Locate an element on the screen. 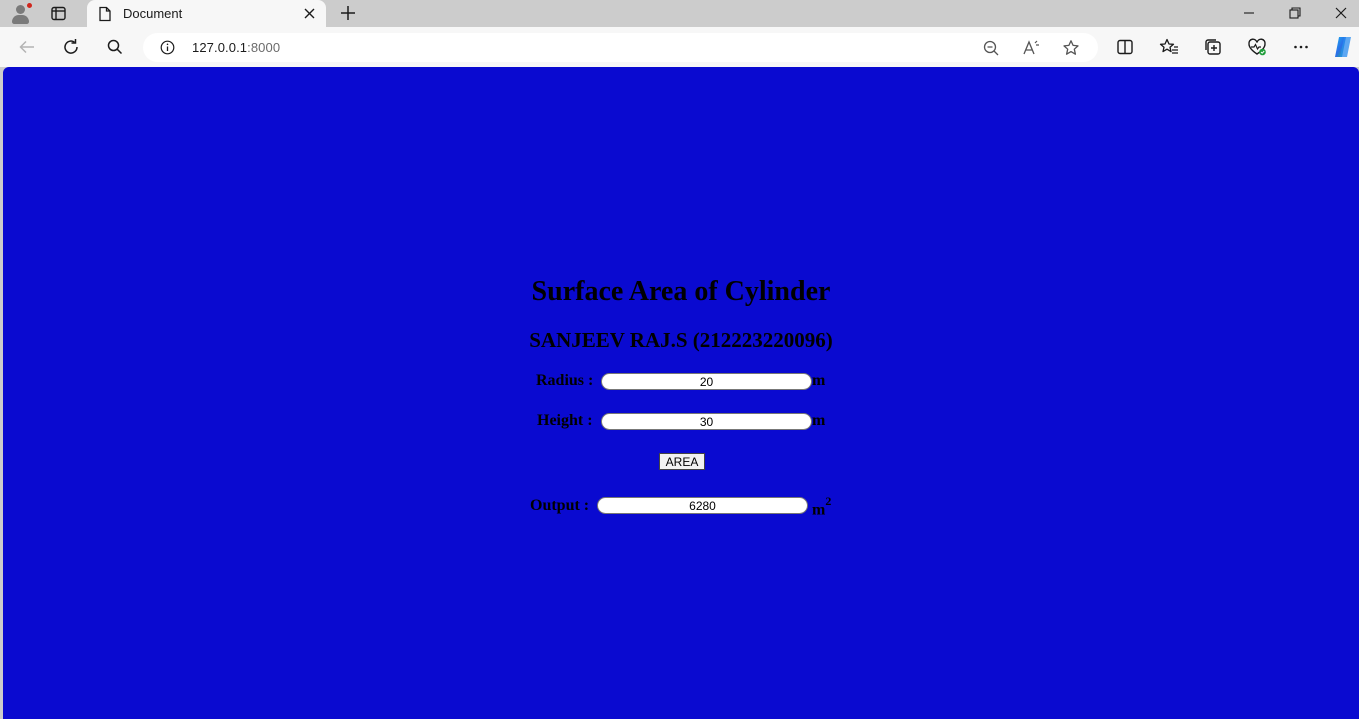  tab-strip: Document is located at coordinates (679, 13).